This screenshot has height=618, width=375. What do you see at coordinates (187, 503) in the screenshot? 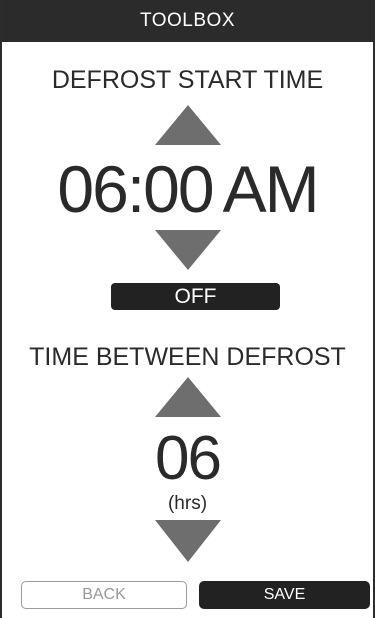
I see `interval-unit: (hrs)` at bounding box center [187, 503].